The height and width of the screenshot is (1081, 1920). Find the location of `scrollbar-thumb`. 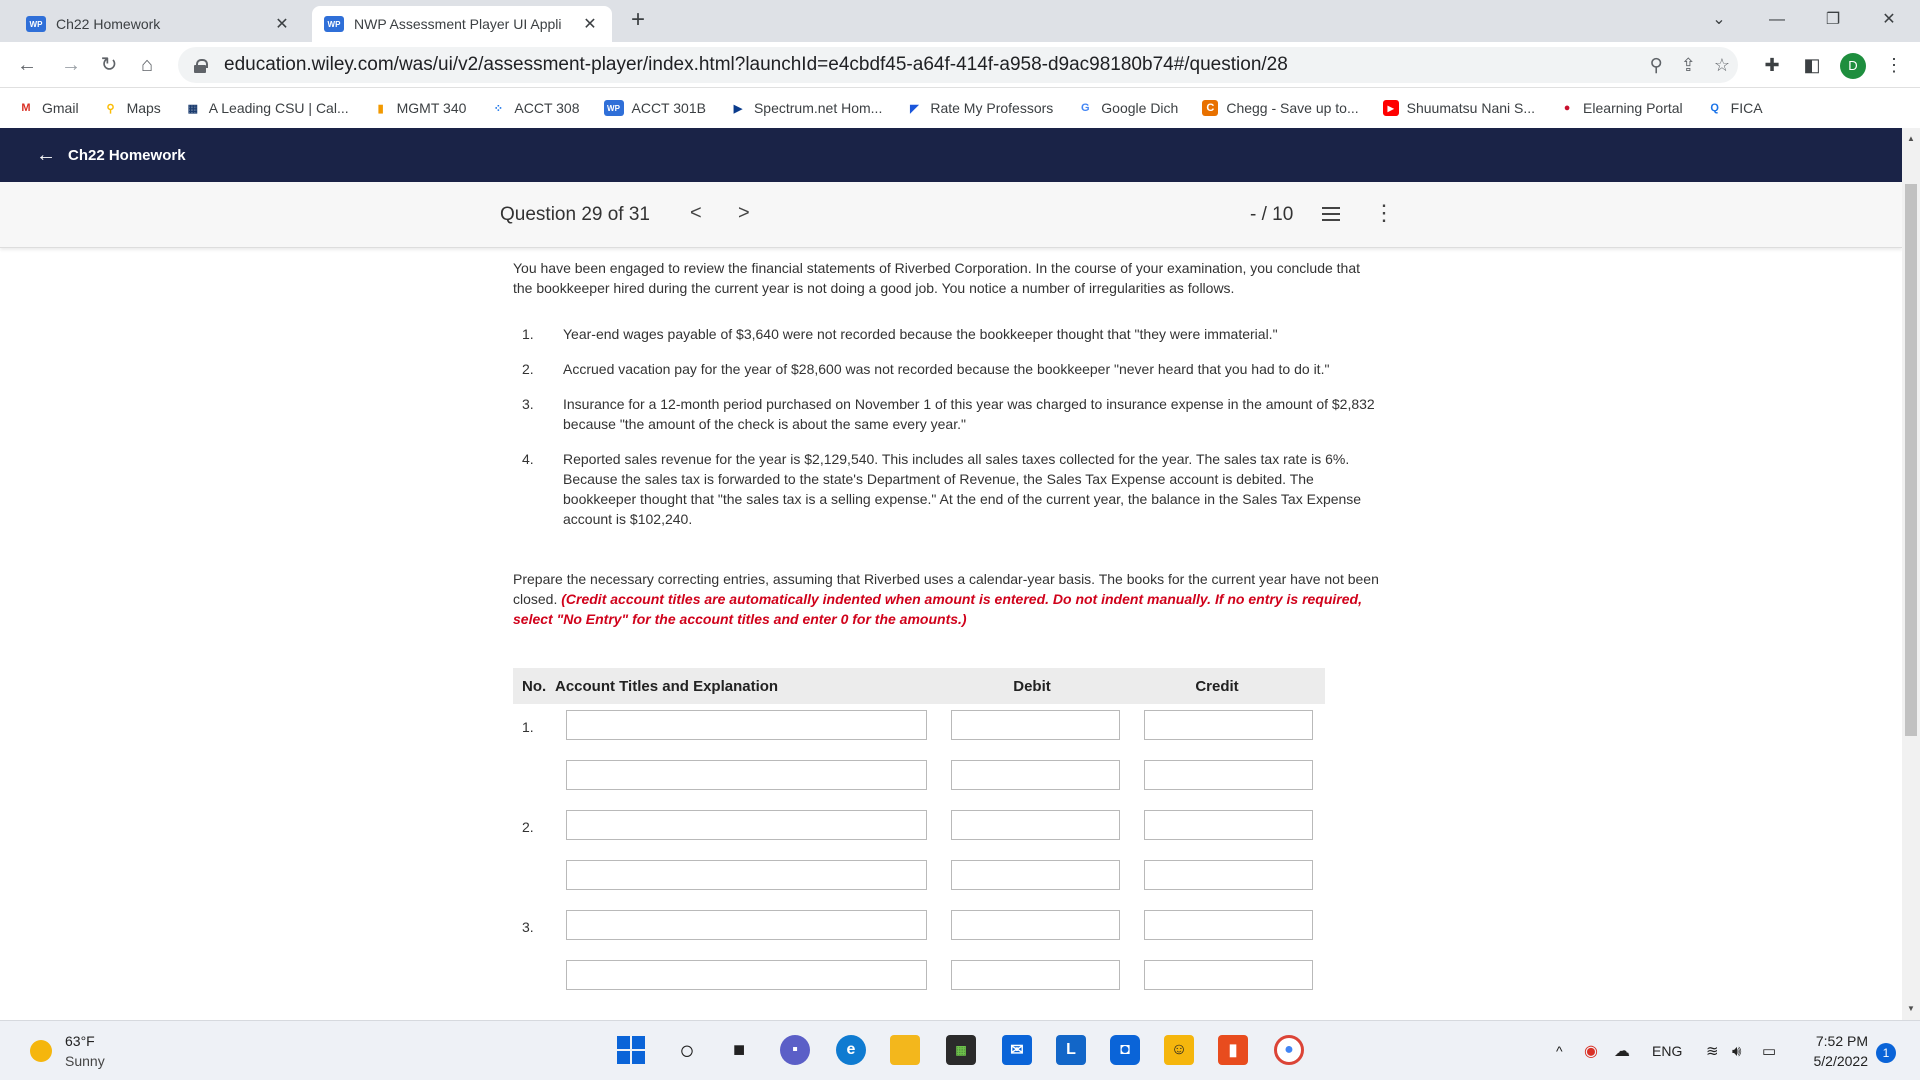

scrollbar-thumb is located at coordinates (1911, 460).